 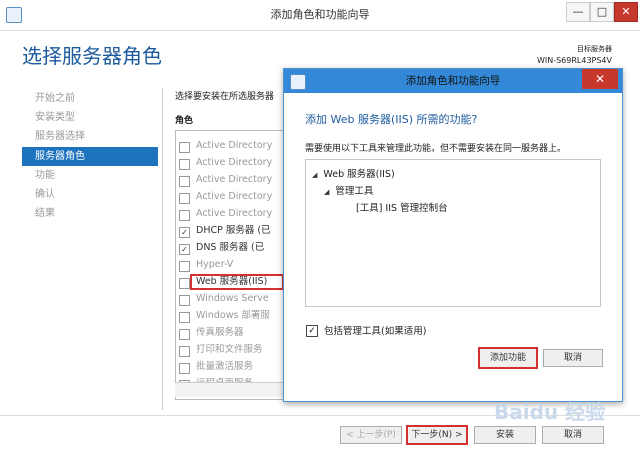 I want to click on role-item-ad-federation: Active Directory, so click(x=242, y=180).